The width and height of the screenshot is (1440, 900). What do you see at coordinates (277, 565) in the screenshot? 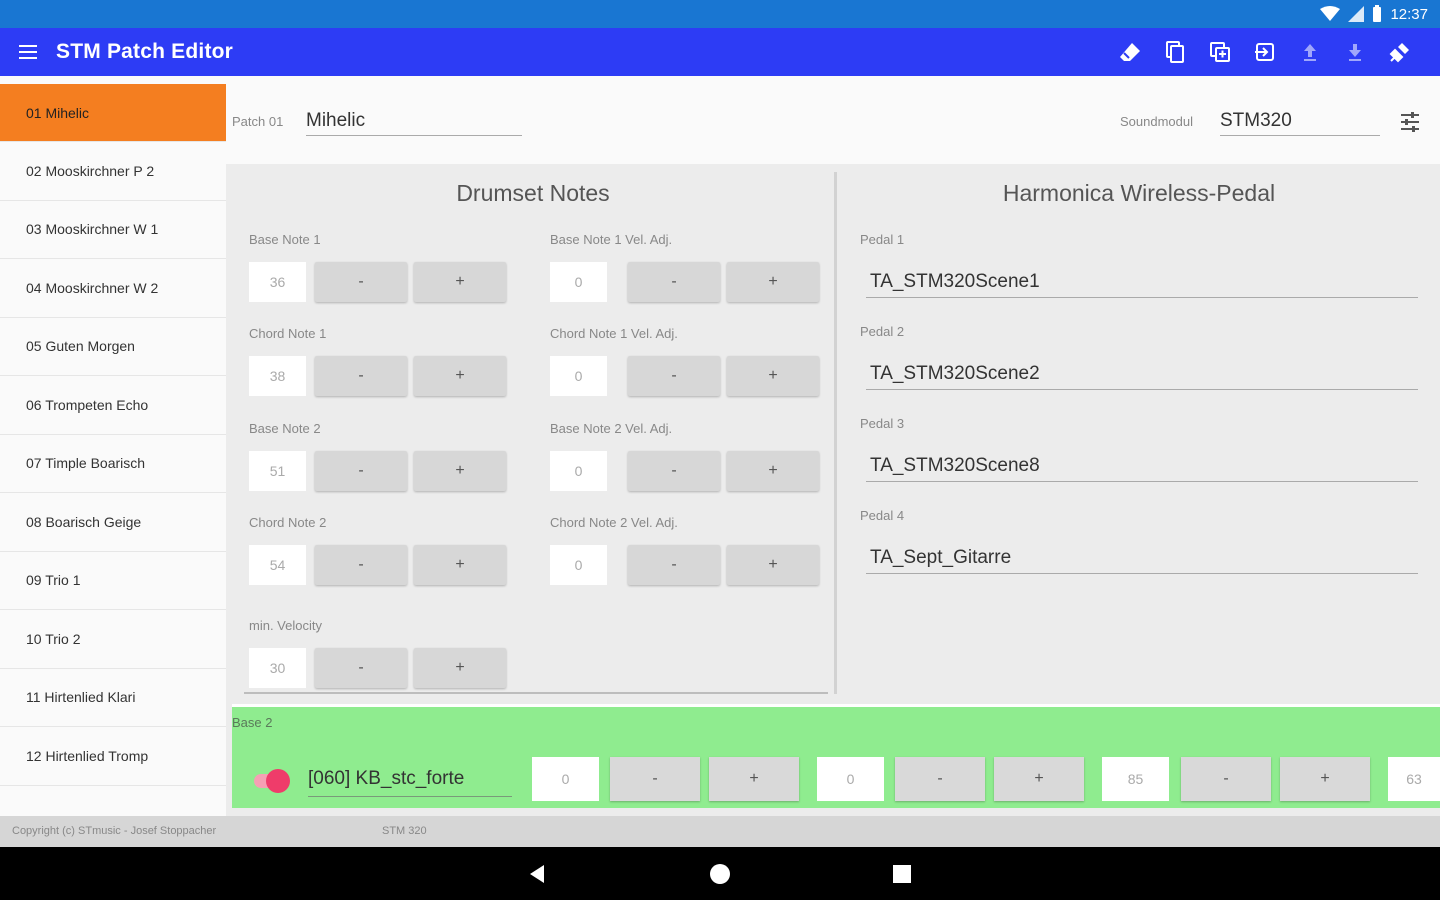
I see `chord-note-2-input: 54` at bounding box center [277, 565].